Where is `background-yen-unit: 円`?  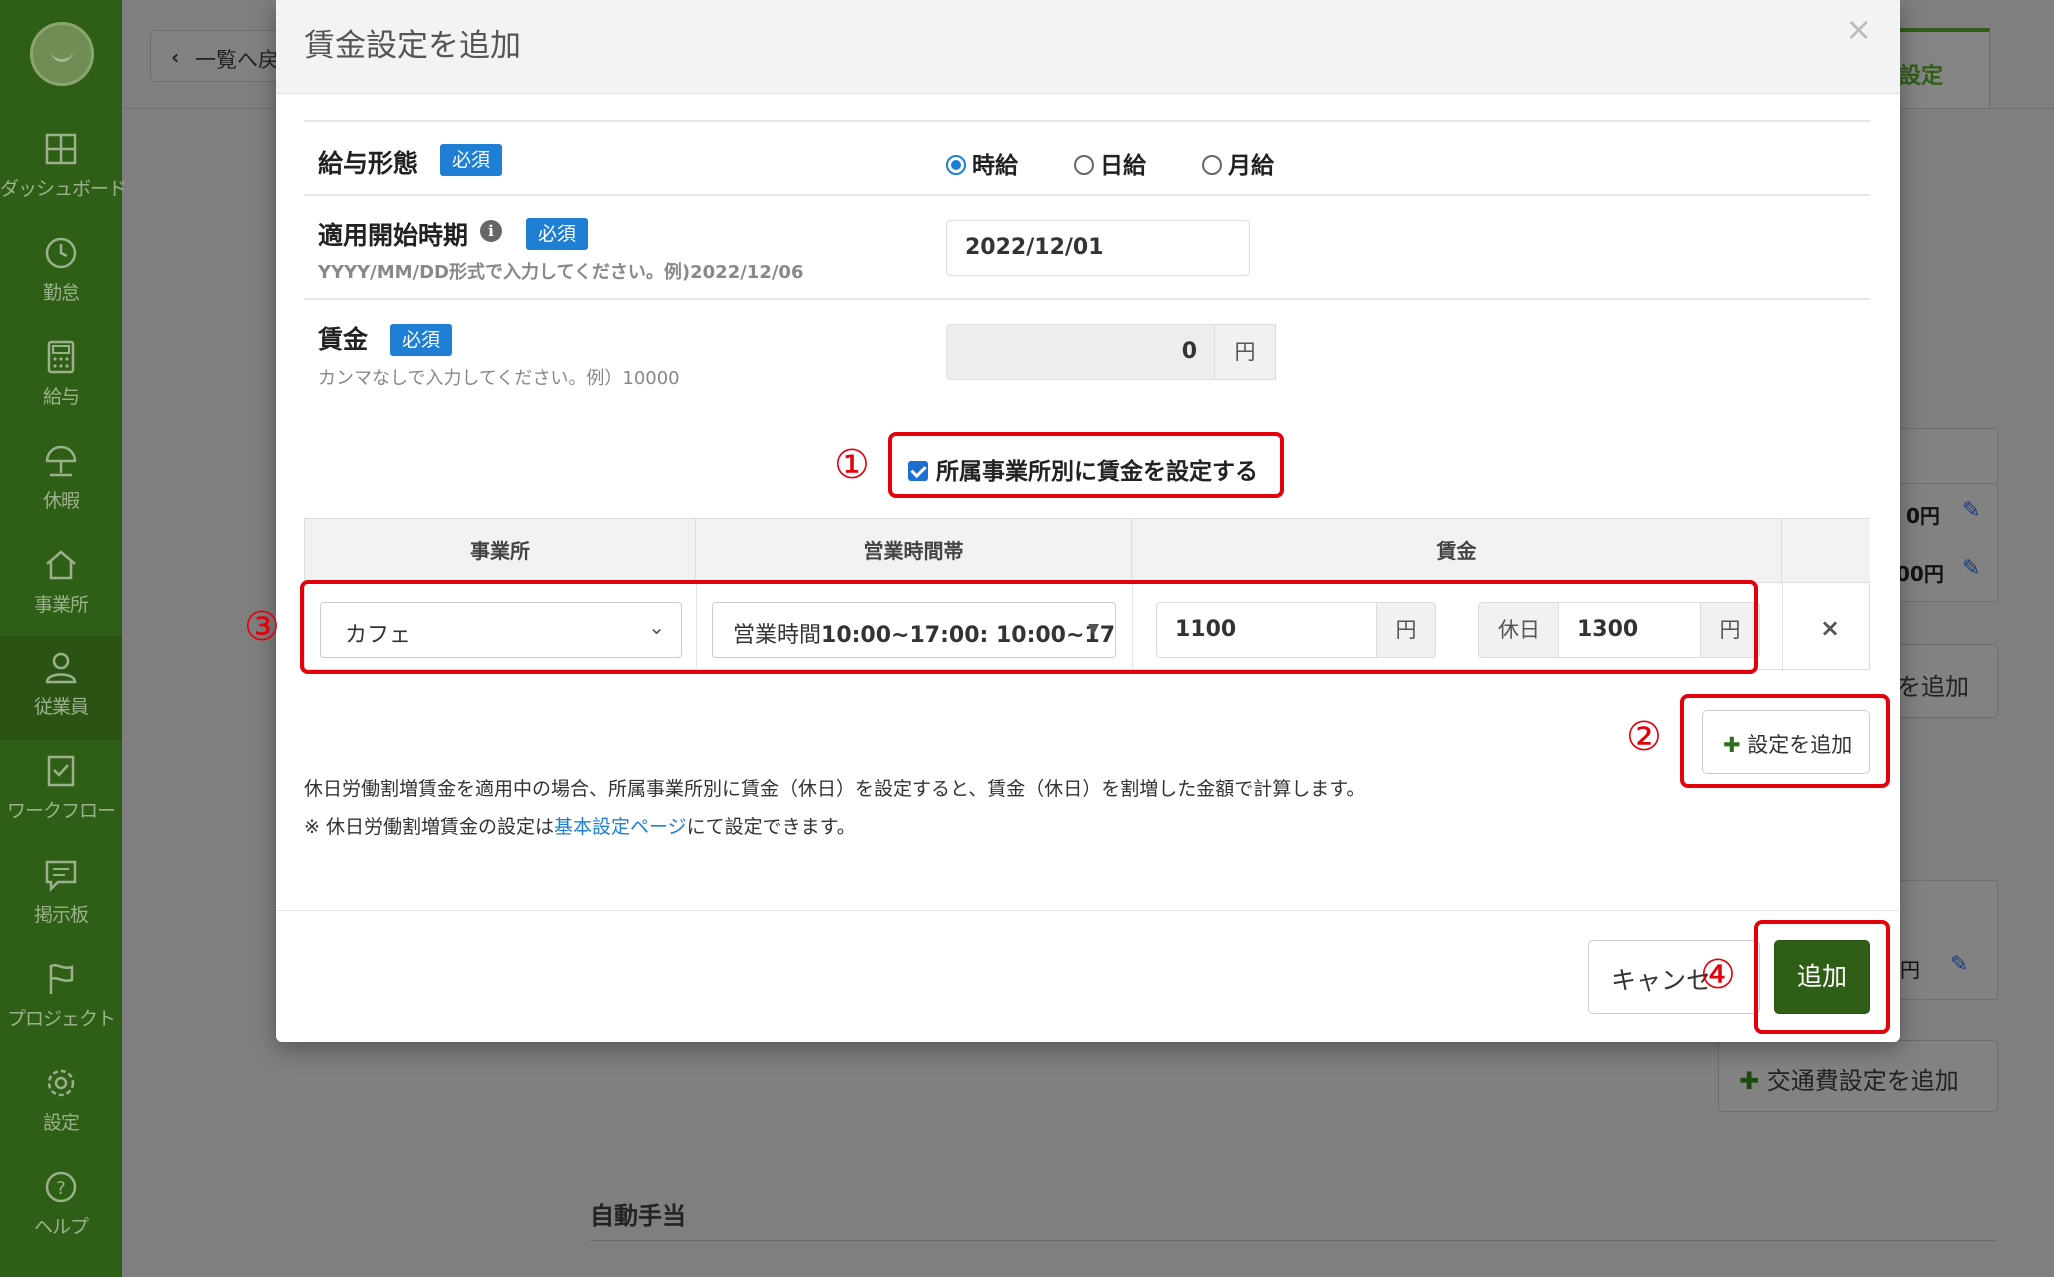 background-yen-unit: 円 is located at coordinates (1910, 970).